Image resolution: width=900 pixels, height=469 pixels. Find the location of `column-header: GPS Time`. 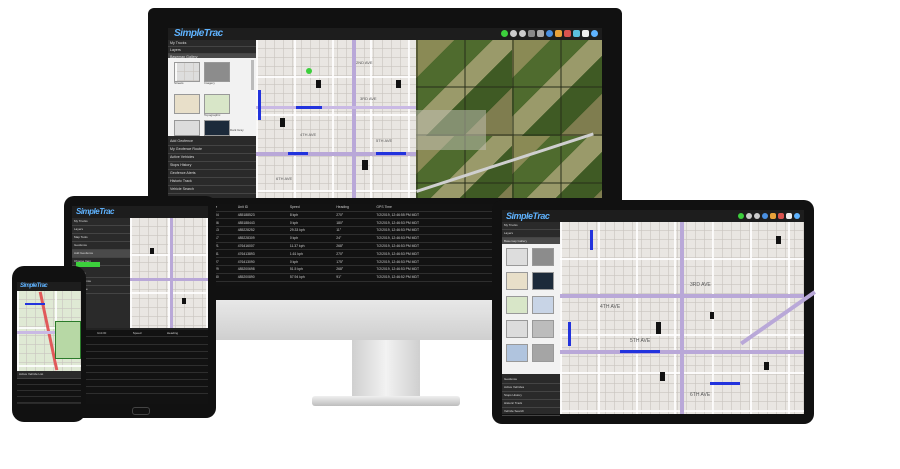

column-header: GPS Time is located at coordinates (436, 207).